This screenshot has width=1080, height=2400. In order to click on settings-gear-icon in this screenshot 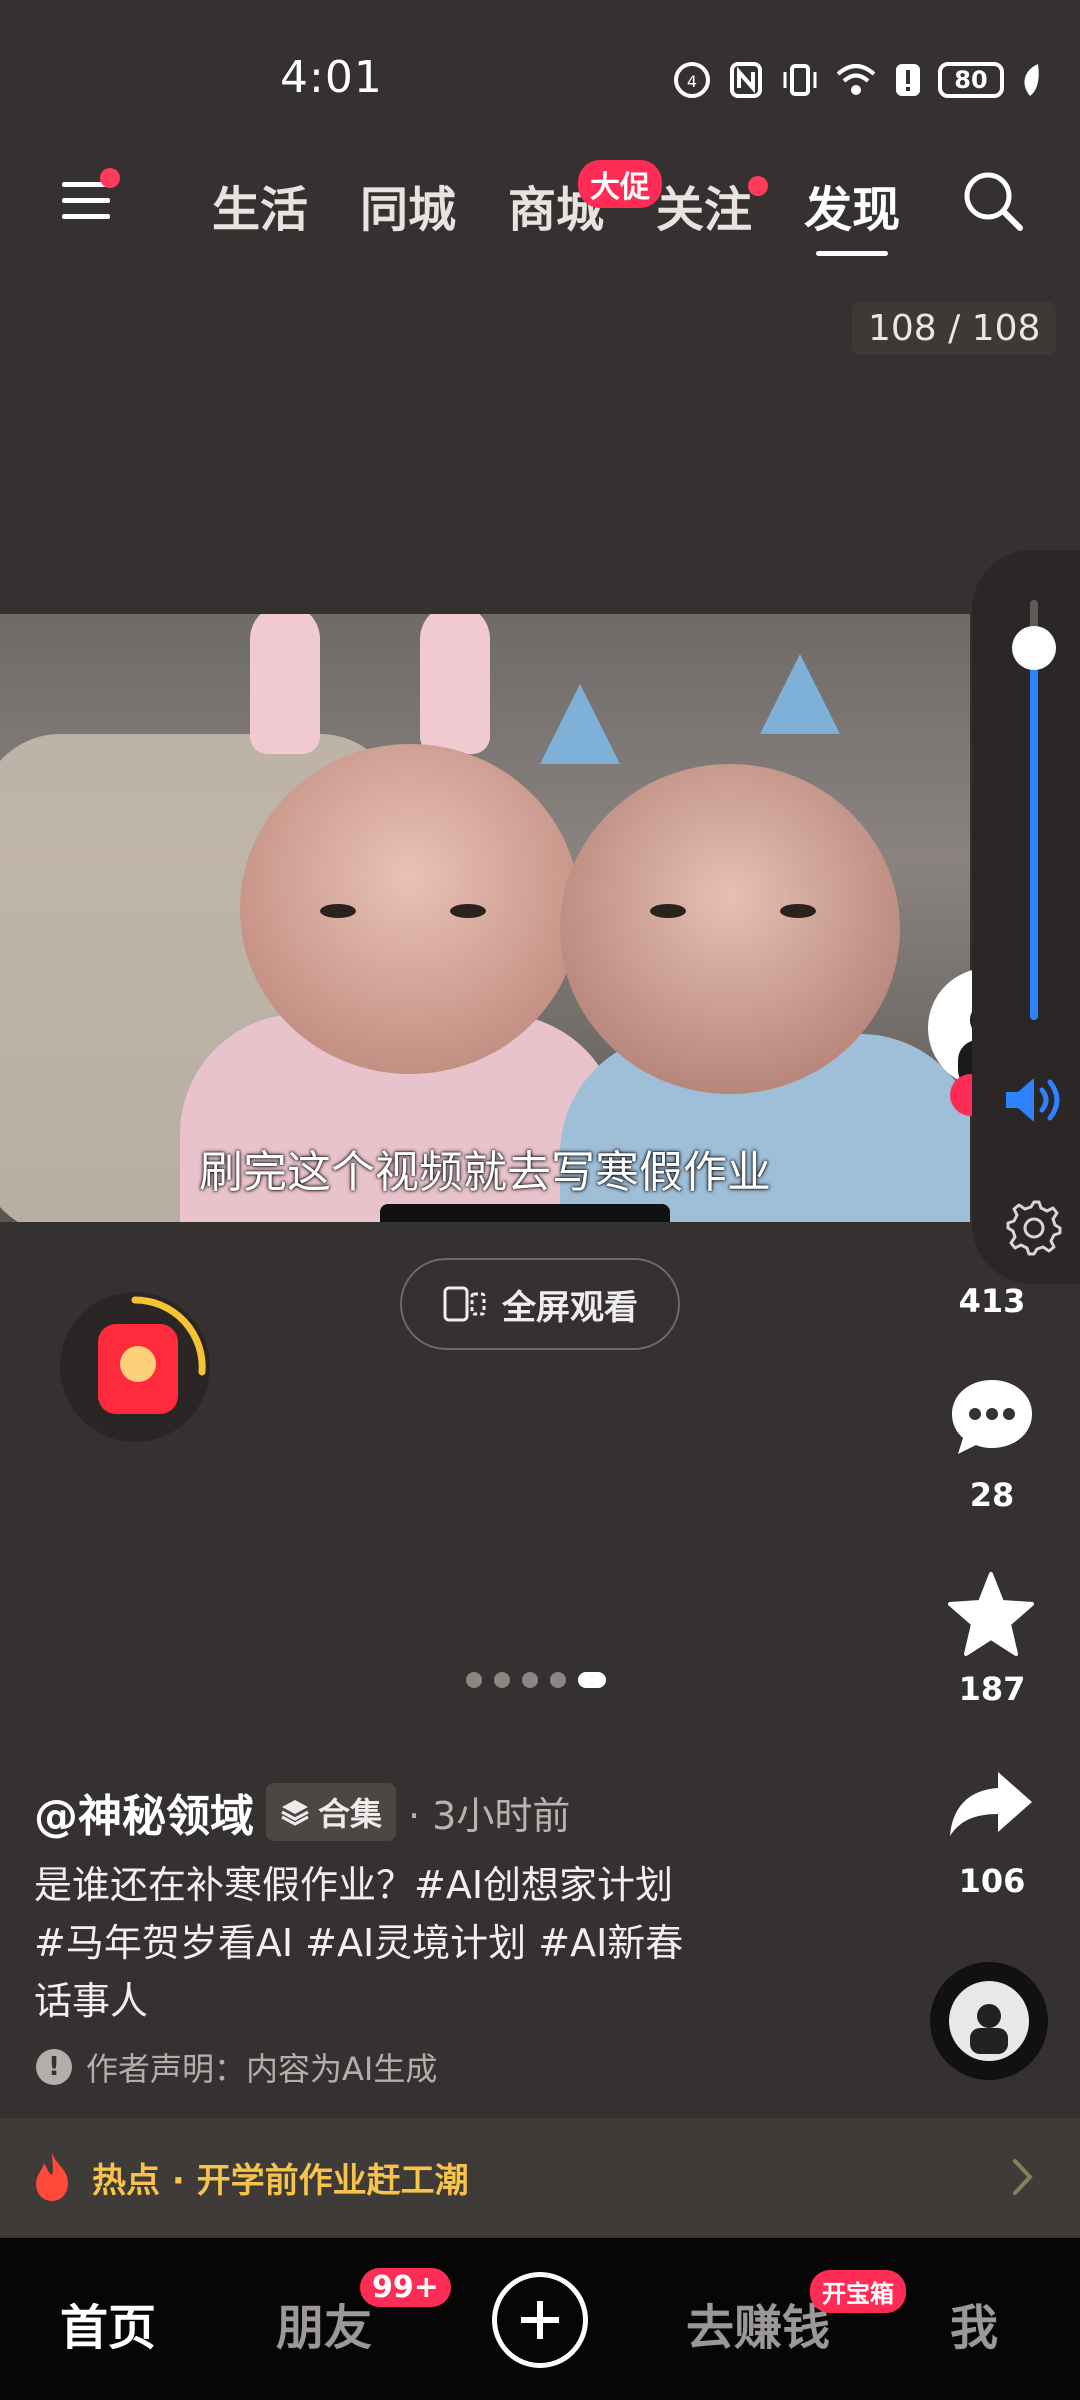, I will do `click(1034, 1226)`.